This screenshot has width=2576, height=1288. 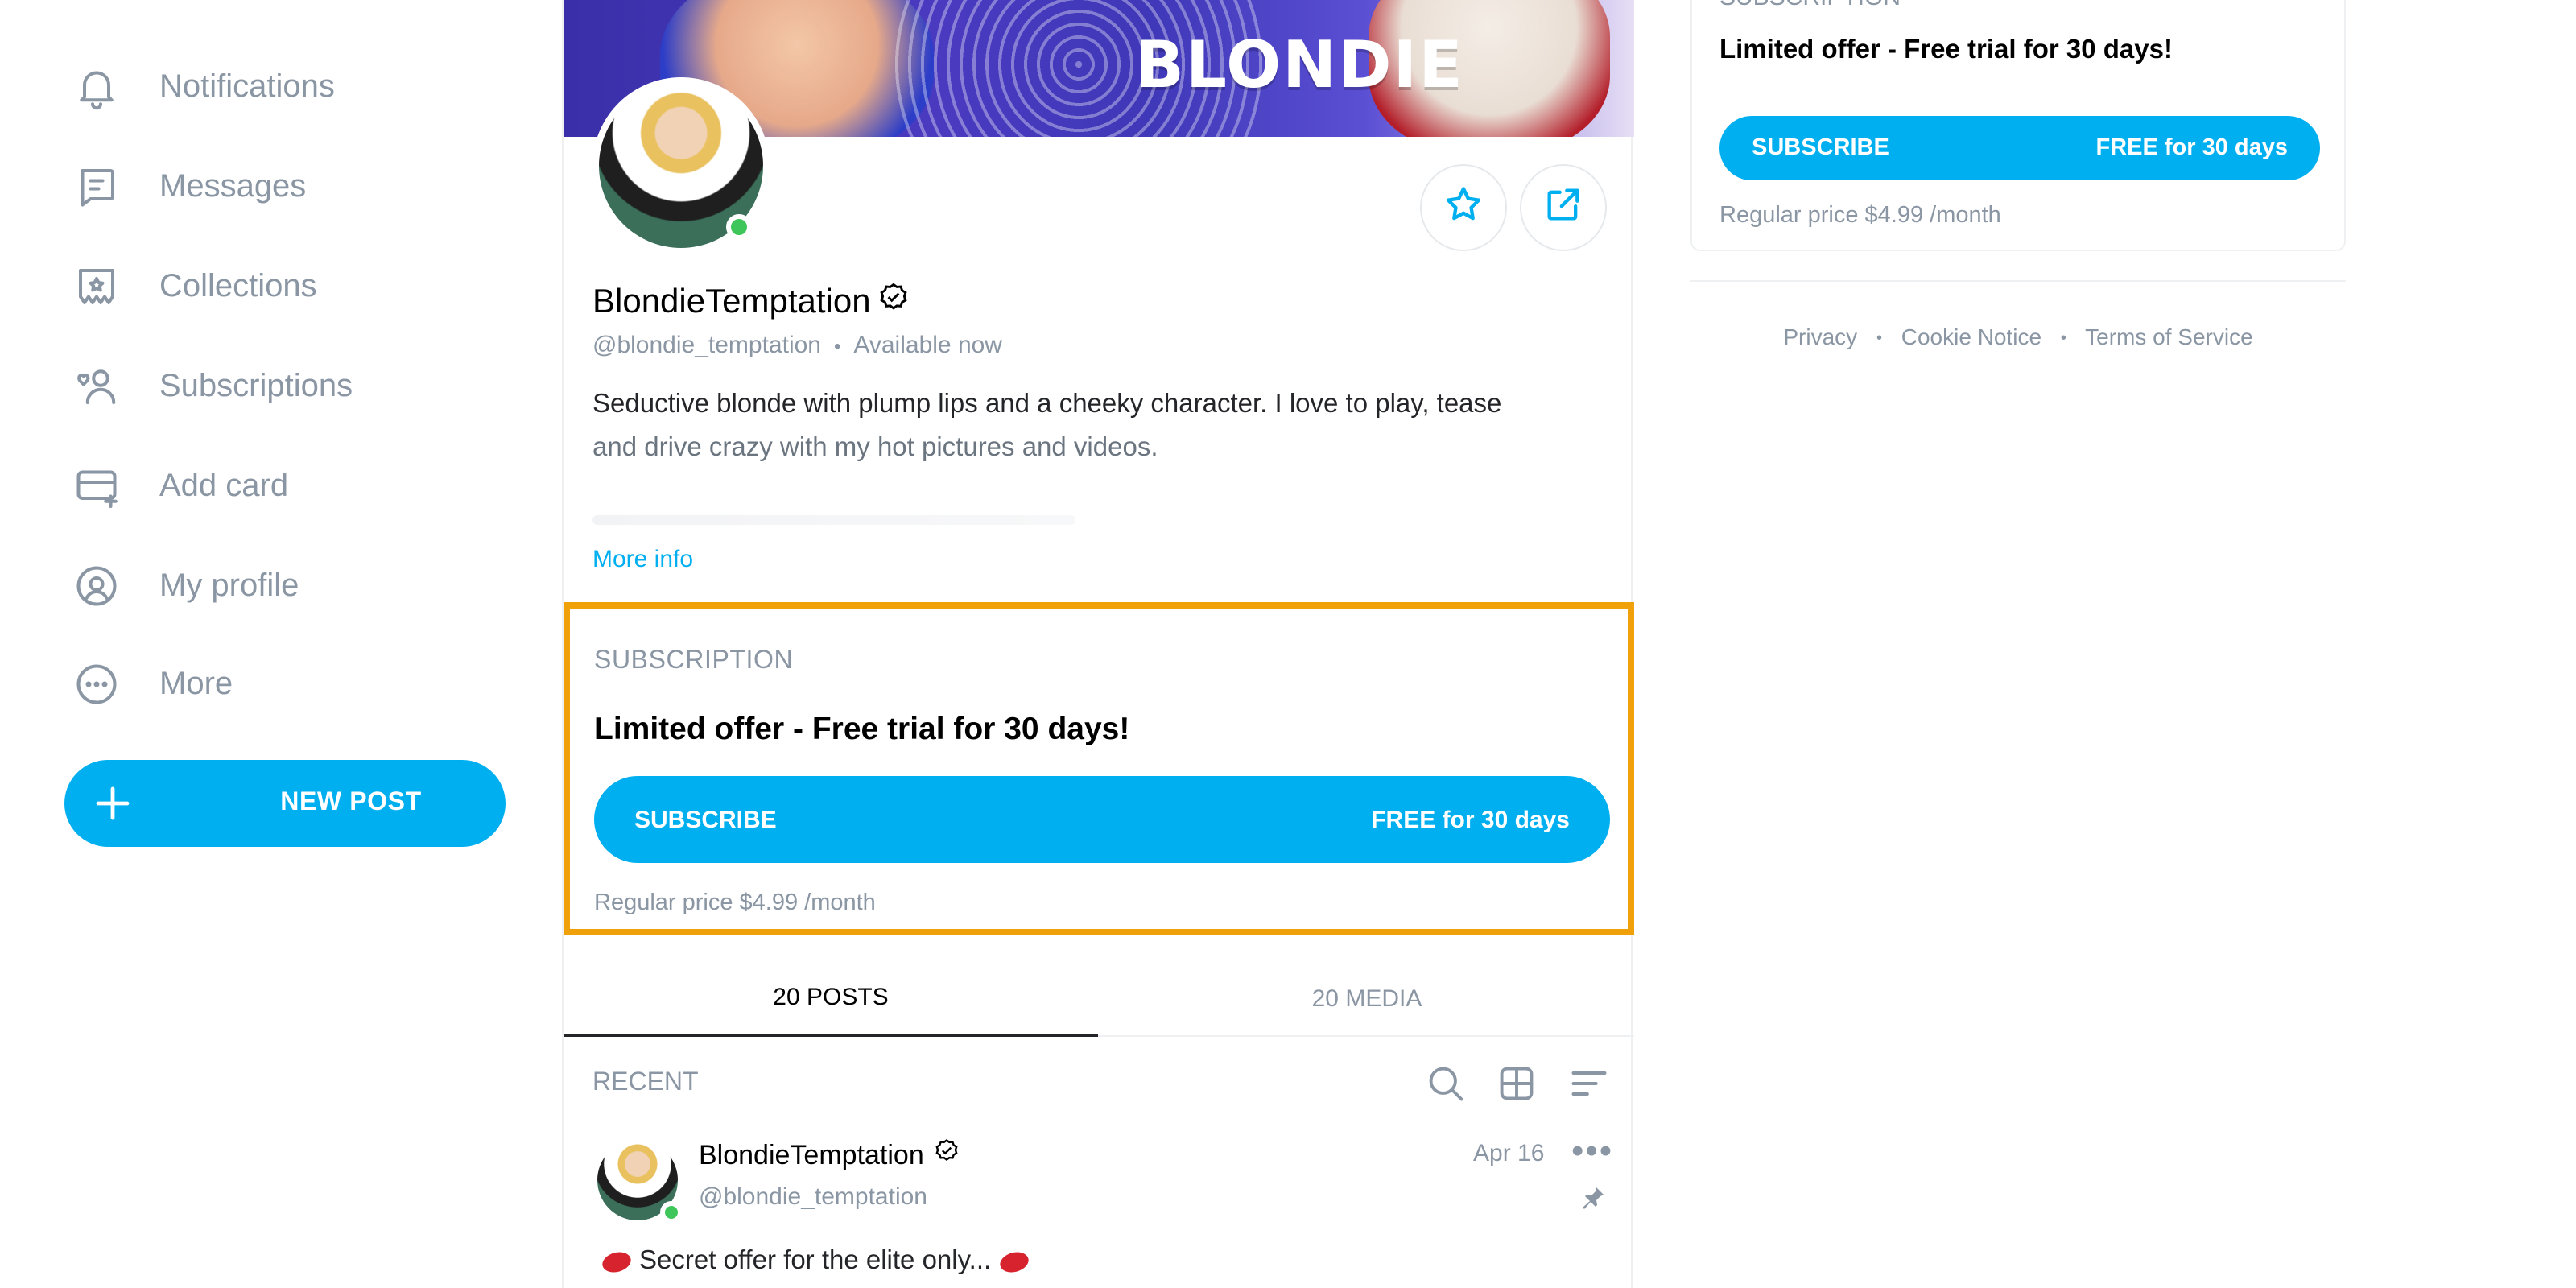 I want to click on favorite-button, so click(x=1463, y=207).